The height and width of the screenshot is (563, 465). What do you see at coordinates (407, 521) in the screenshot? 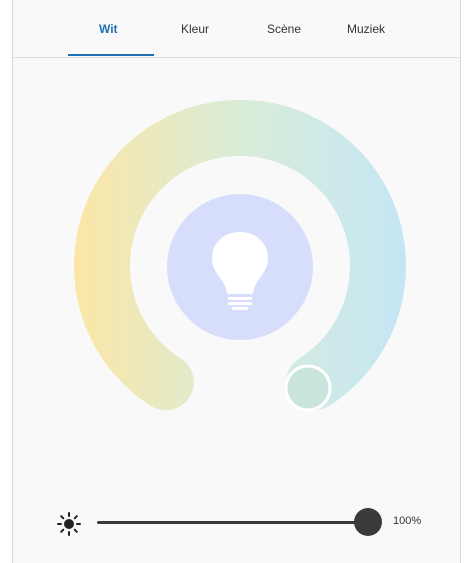
I see `brightness-value: 100%` at bounding box center [407, 521].